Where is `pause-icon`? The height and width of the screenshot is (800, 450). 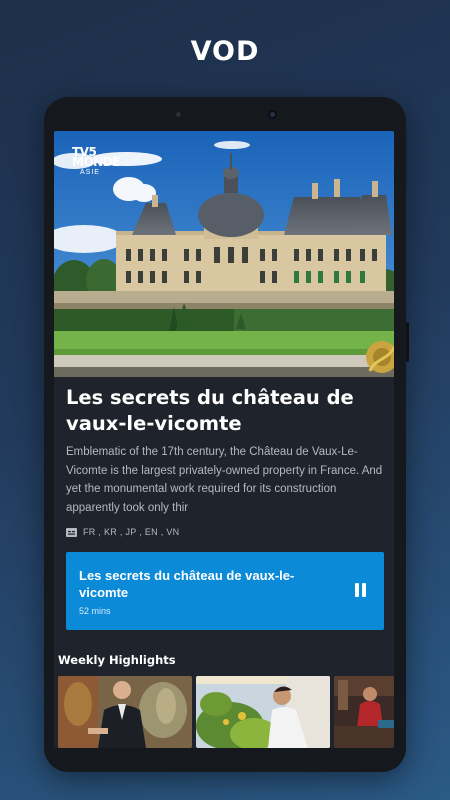
pause-icon is located at coordinates (361, 591).